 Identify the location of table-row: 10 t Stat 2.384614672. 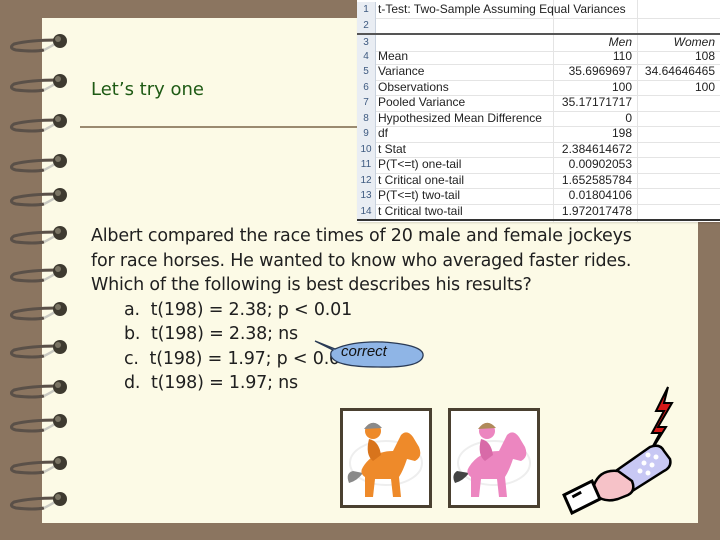
(538, 149).